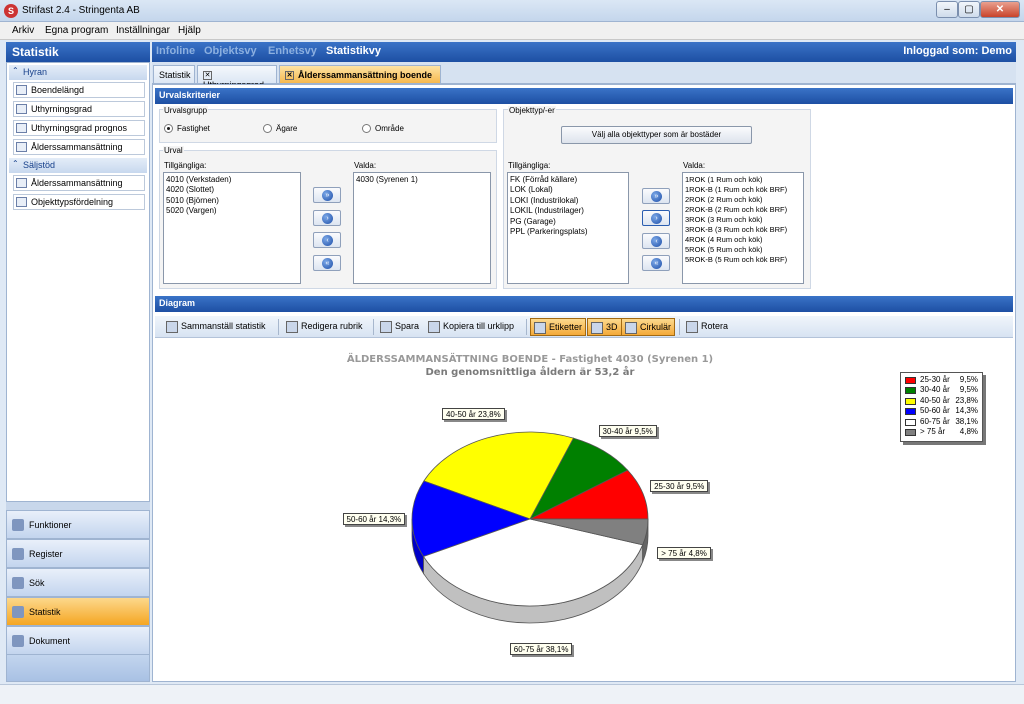  What do you see at coordinates (37, 583) in the screenshot?
I see `nav-label: Sök` at bounding box center [37, 583].